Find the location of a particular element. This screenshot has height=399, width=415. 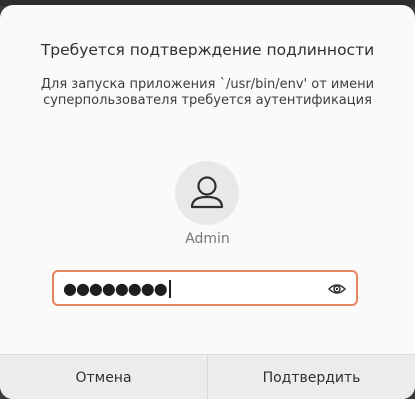

eye-icon is located at coordinates (337, 289).